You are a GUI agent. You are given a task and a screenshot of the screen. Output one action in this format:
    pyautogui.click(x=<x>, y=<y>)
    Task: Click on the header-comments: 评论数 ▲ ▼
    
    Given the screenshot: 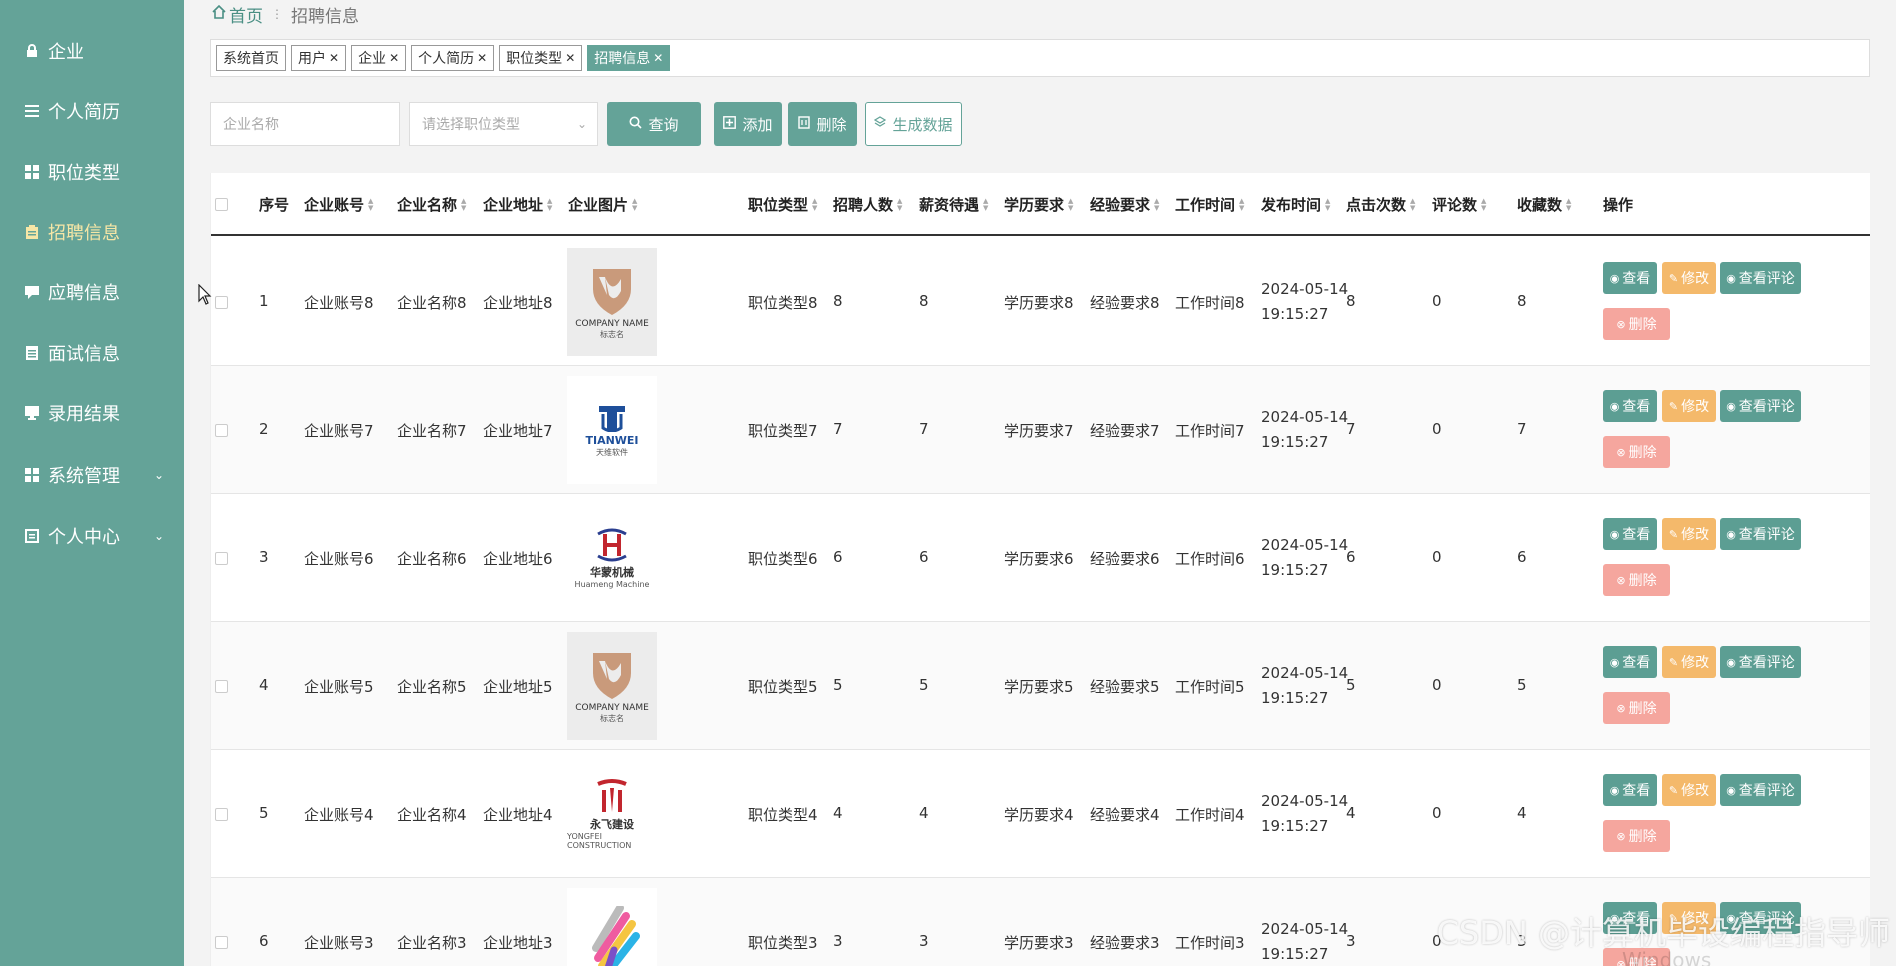 What is the action you would take?
    pyautogui.click(x=1459, y=204)
    